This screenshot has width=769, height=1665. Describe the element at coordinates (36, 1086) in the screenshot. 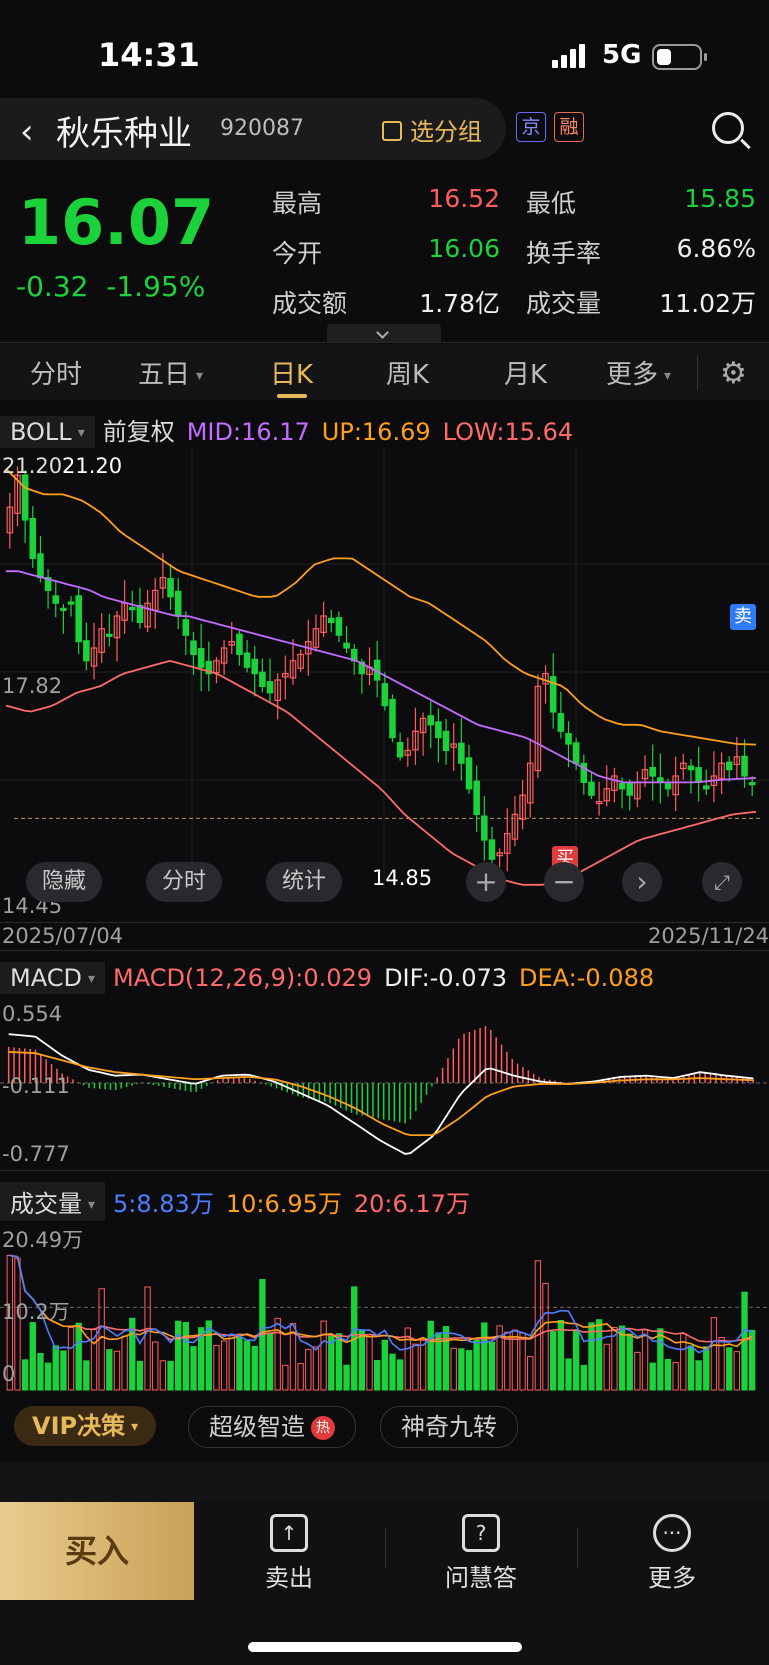

I see `macd-mid-label: -0.111` at that location.